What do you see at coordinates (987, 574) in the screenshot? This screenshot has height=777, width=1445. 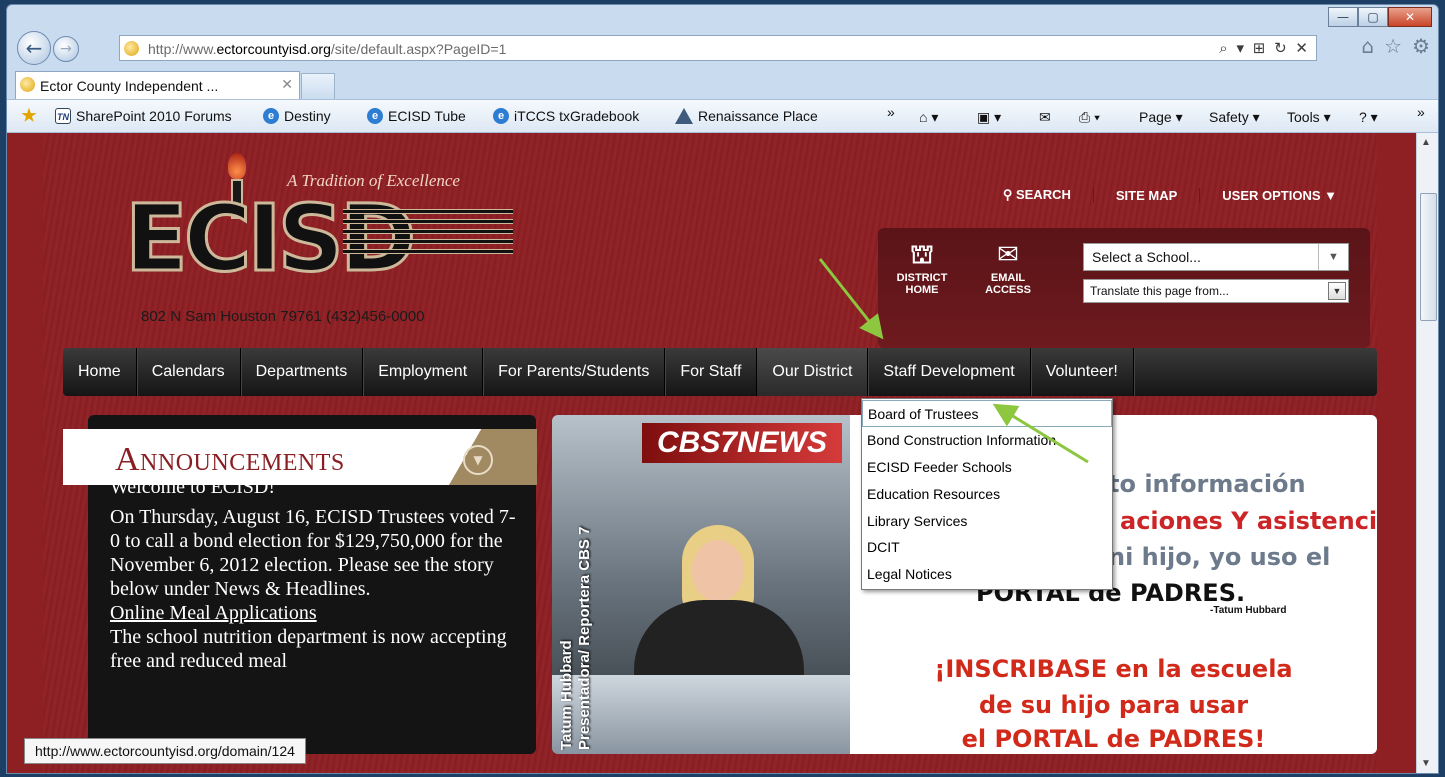 I see `dd-legal-notices: Legal Notices` at bounding box center [987, 574].